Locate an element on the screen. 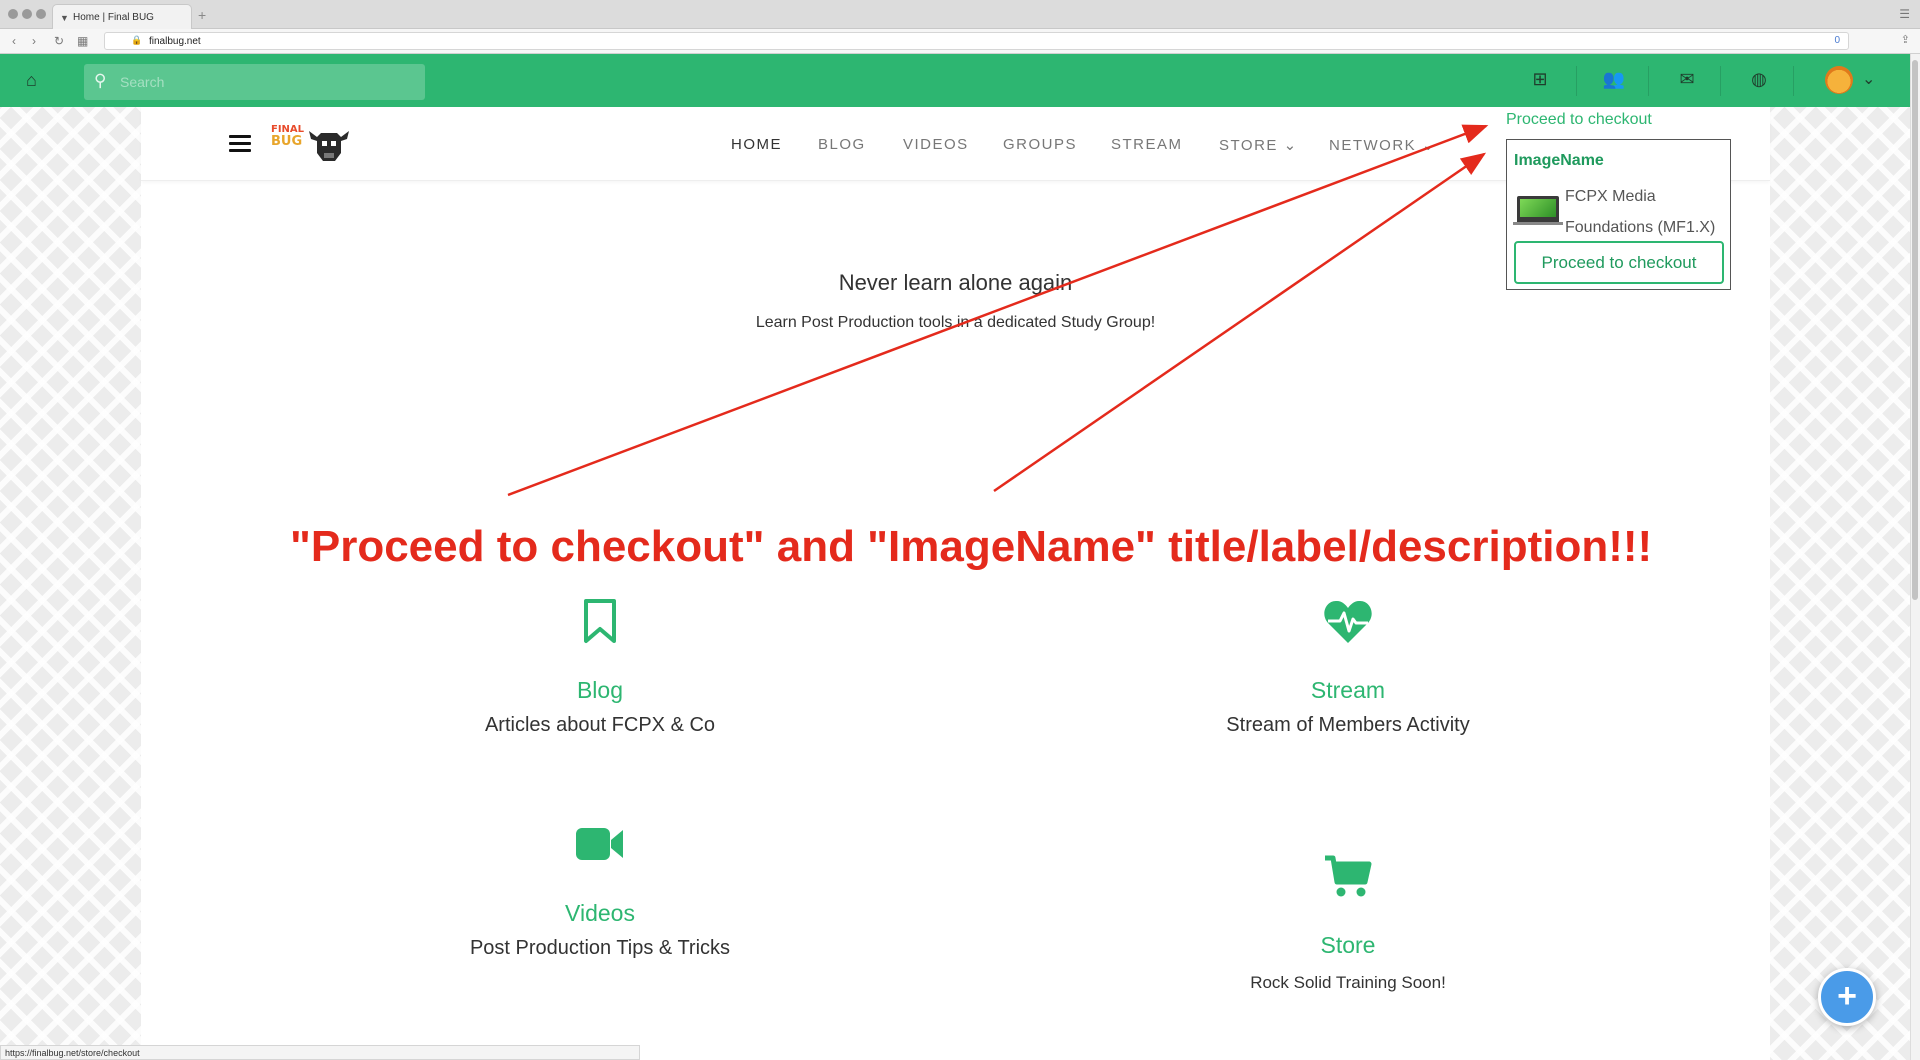  site-header: ⌂ ⚲ ⊞ 👥 ✉ ◍ ⌄ is located at coordinates (955, 80).